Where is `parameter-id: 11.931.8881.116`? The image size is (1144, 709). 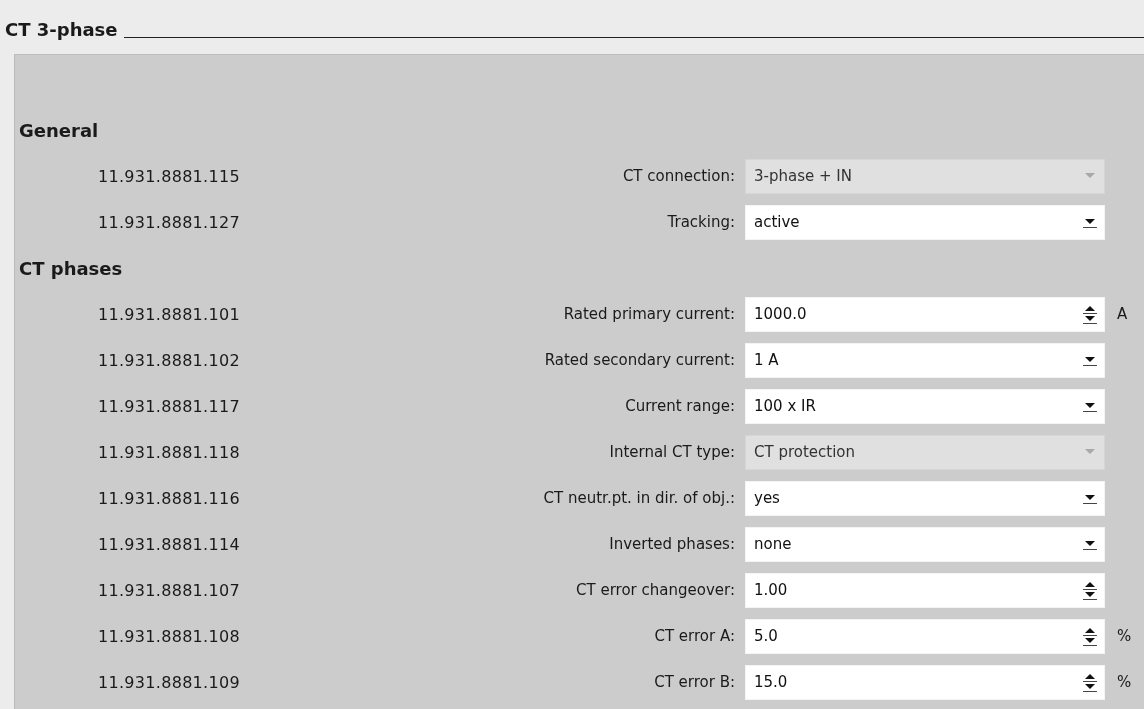 parameter-id: 11.931.8881.116 is located at coordinates (169, 498).